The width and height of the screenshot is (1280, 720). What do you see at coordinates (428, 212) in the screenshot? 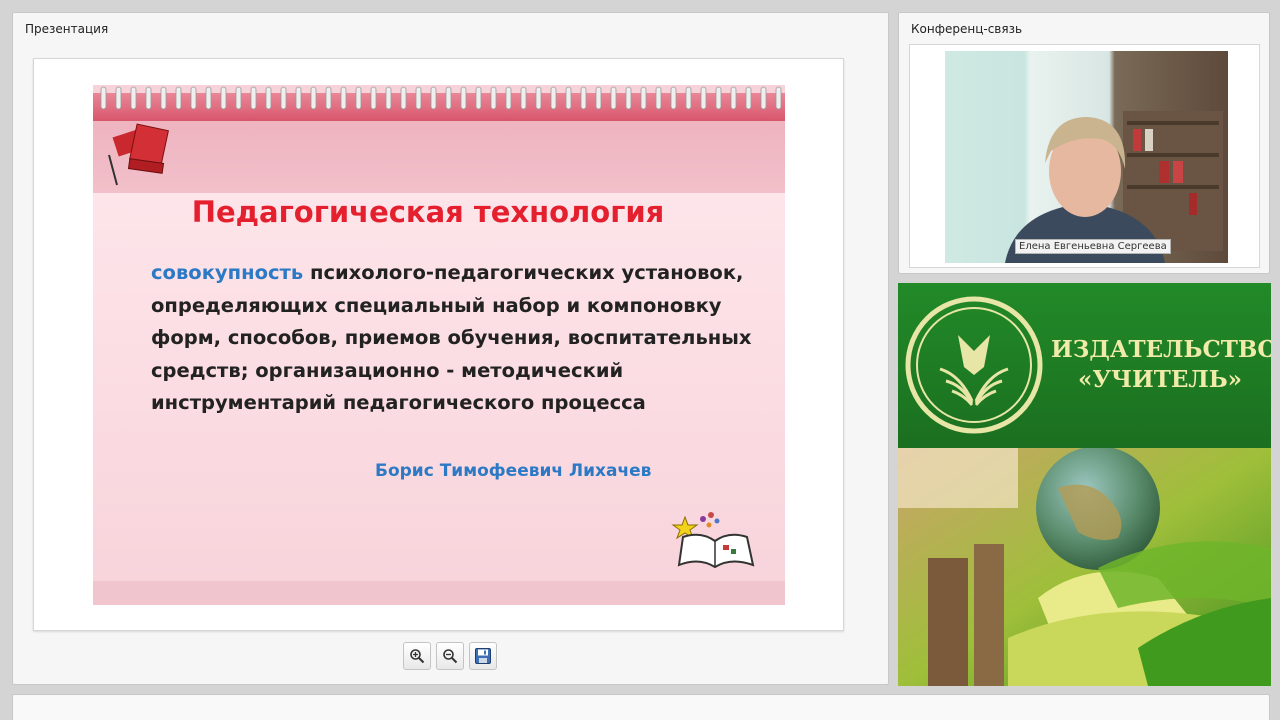
I see `slide-heading: Педагогическая технология` at bounding box center [428, 212].